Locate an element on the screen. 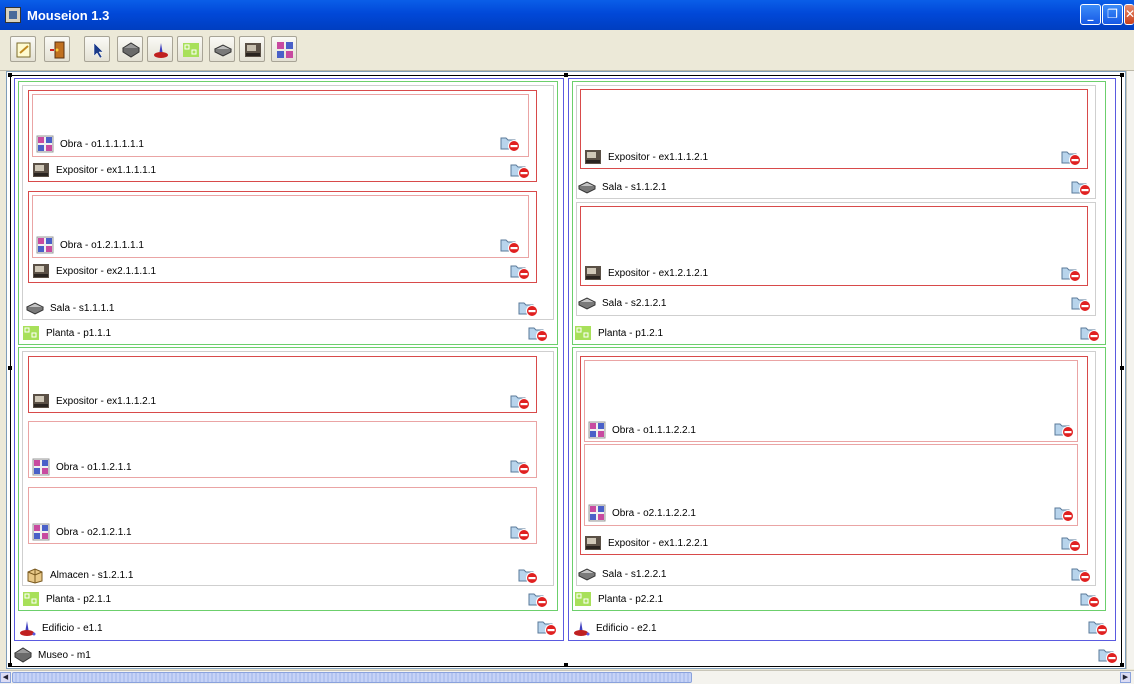  planta-label: Planta - p1.2.1 is located at coordinates (631, 333).